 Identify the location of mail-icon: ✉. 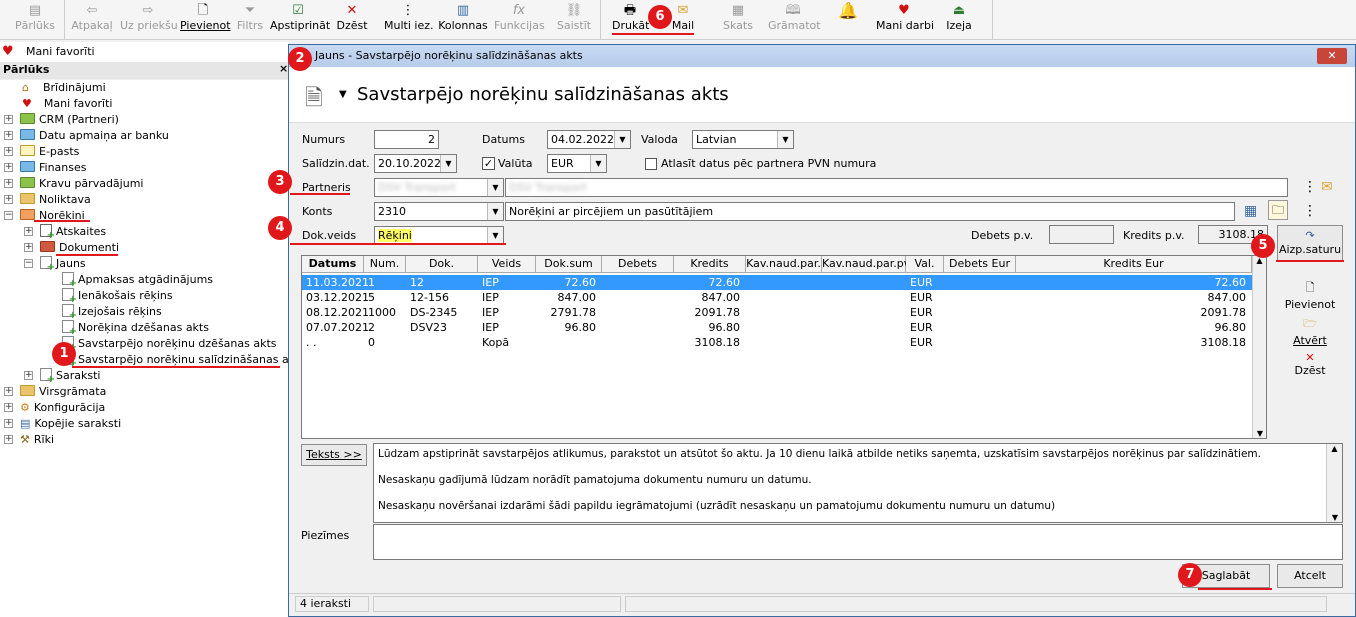
(1327, 187).